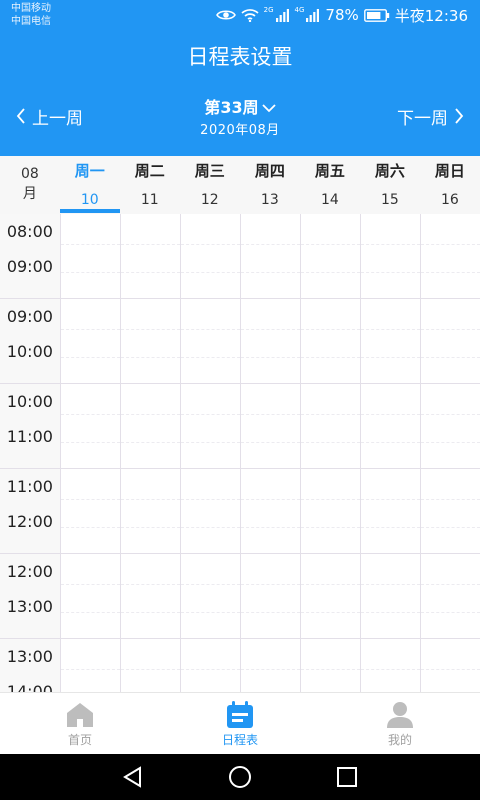  What do you see at coordinates (269, 200) in the screenshot?
I see `day-date: 13` at bounding box center [269, 200].